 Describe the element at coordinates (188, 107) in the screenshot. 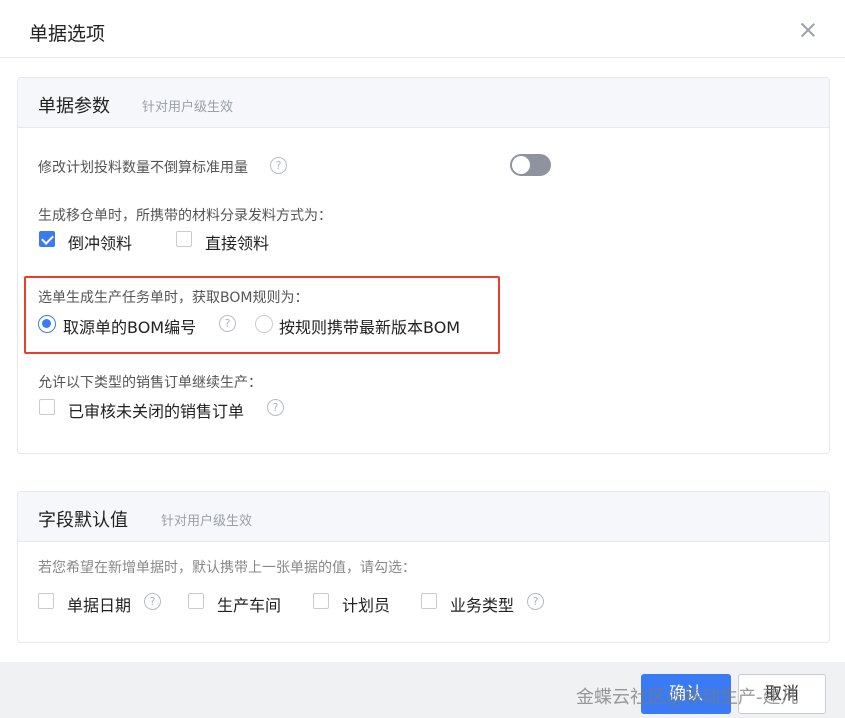

I see `params-section-hint: 针对用户级生效` at that location.